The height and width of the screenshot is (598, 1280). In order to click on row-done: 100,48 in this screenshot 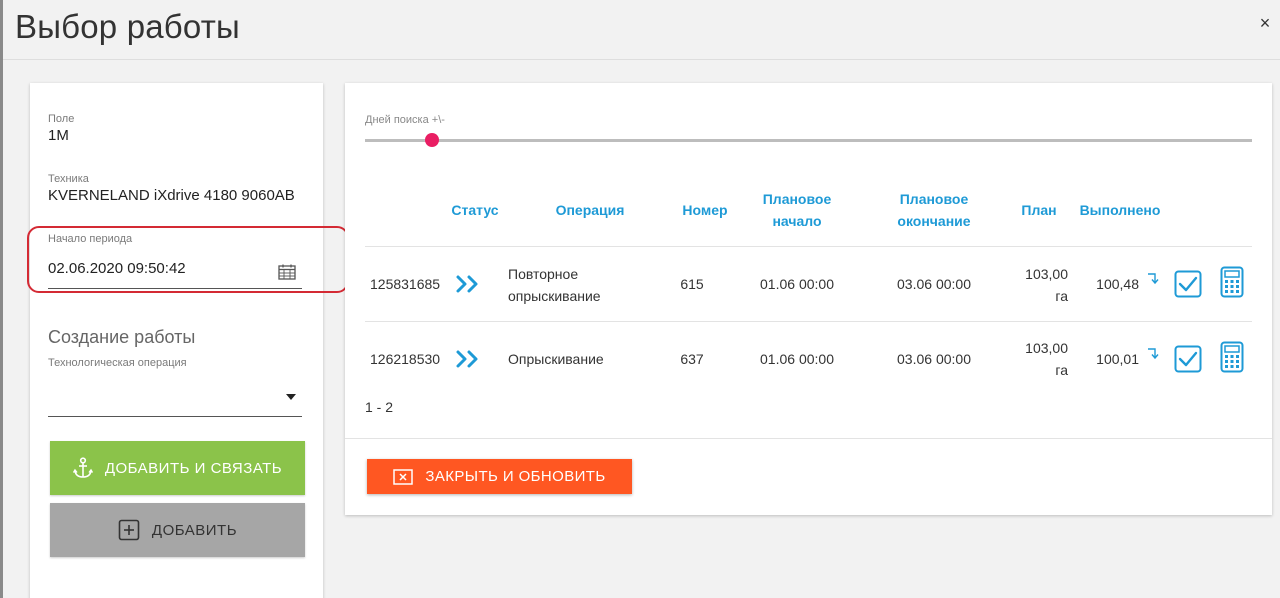, I will do `click(1117, 284)`.